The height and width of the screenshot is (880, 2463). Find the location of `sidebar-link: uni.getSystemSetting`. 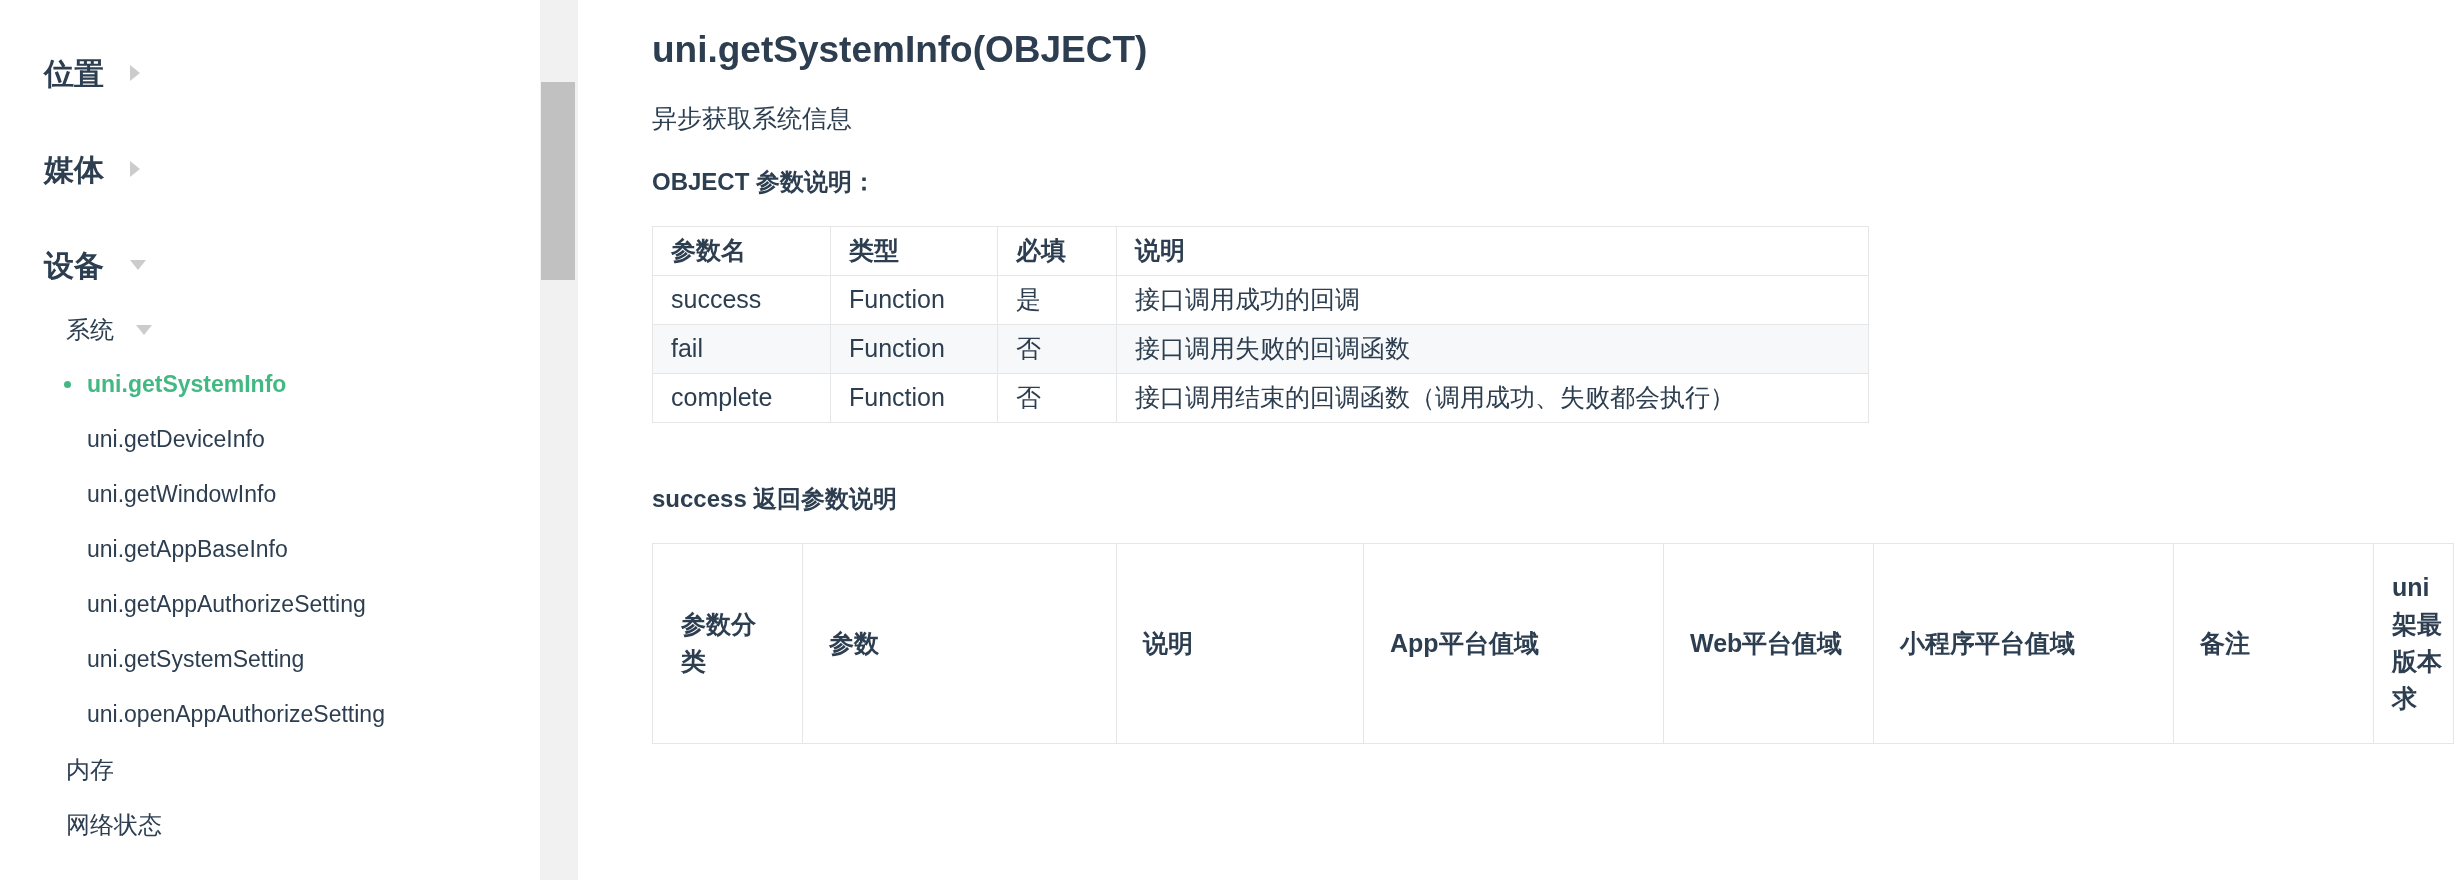

sidebar-link: uni.getSystemSetting is located at coordinates (196, 659).